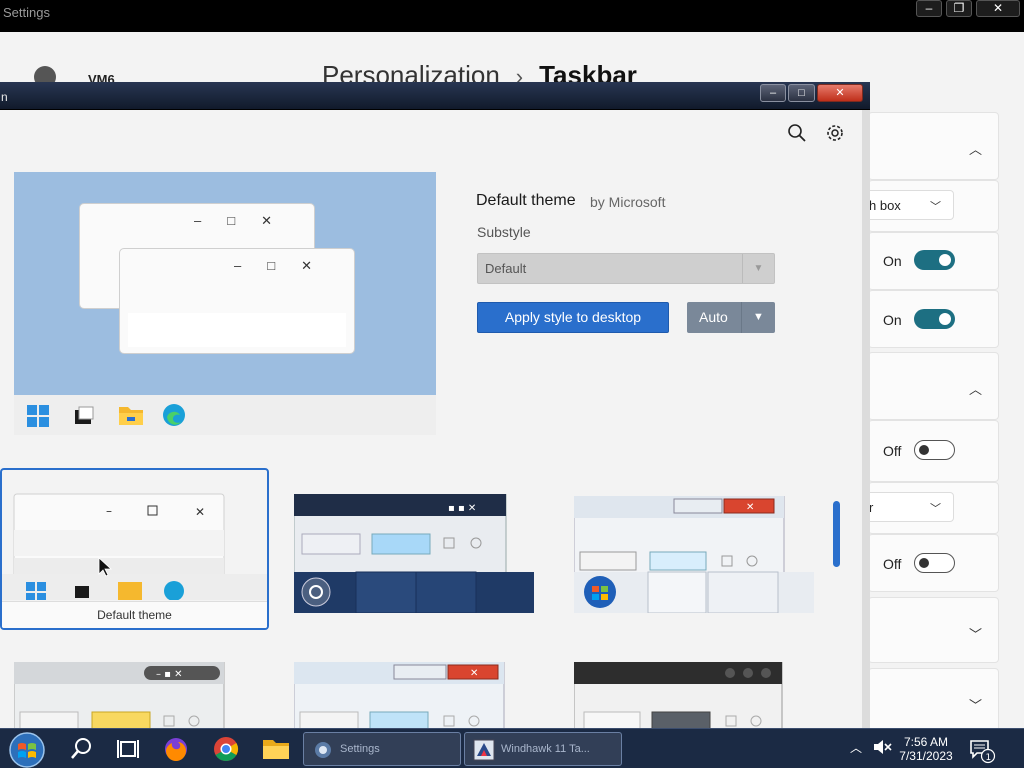 Image resolution: width=1024 pixels, height=768 pixels. What do you see at coordinates (504, 232) in the screenshot?
I see `substyle-label: Substyle` at bounding box center [504, 232].